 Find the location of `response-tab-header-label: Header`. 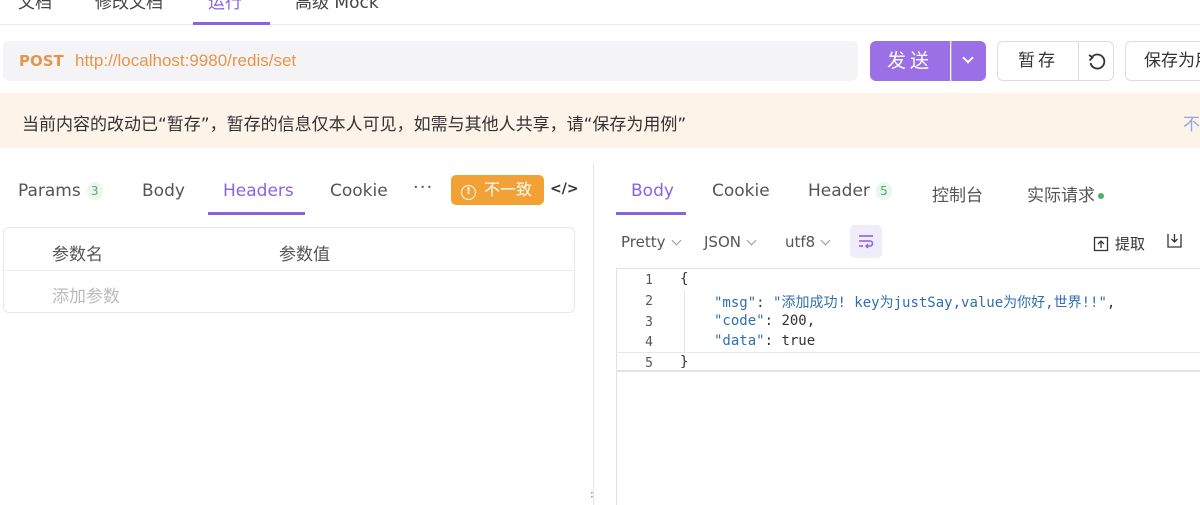

response-tab-header-label: Header is located at coordinates (839, 191).